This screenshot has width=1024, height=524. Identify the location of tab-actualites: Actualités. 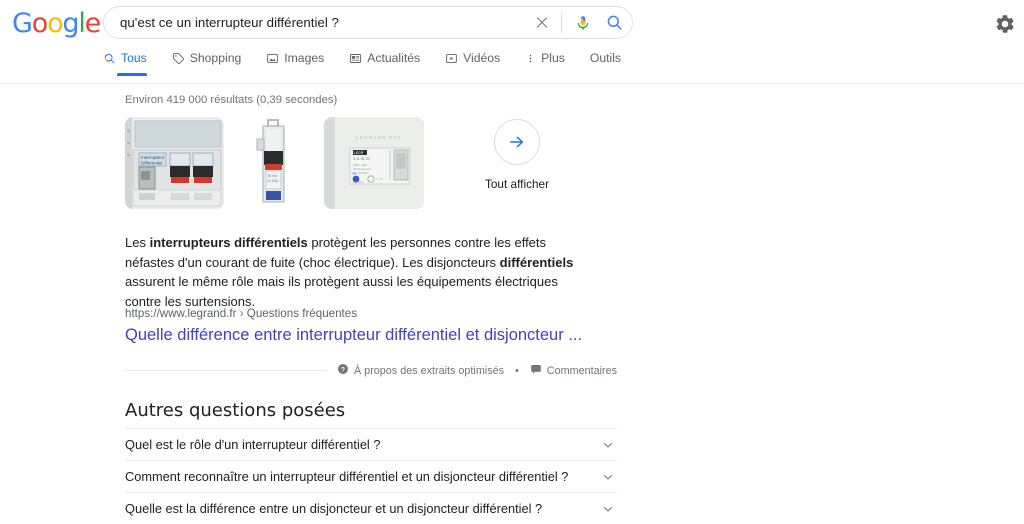
(384, 62).